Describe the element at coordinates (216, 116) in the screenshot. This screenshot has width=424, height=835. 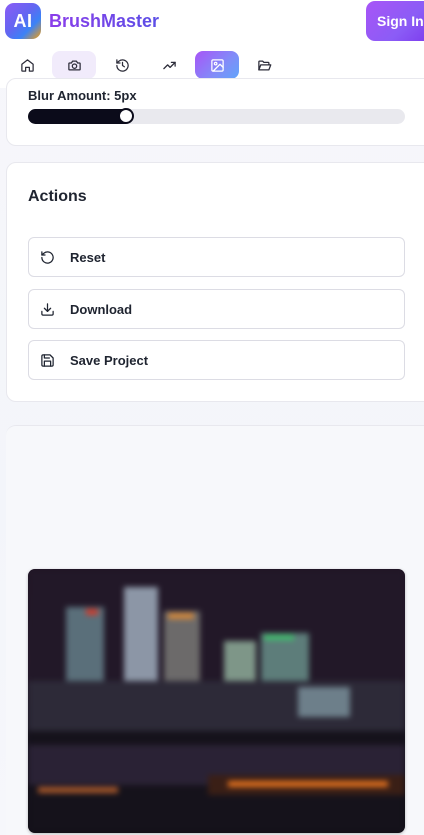
I see `blur-slider` at that location.